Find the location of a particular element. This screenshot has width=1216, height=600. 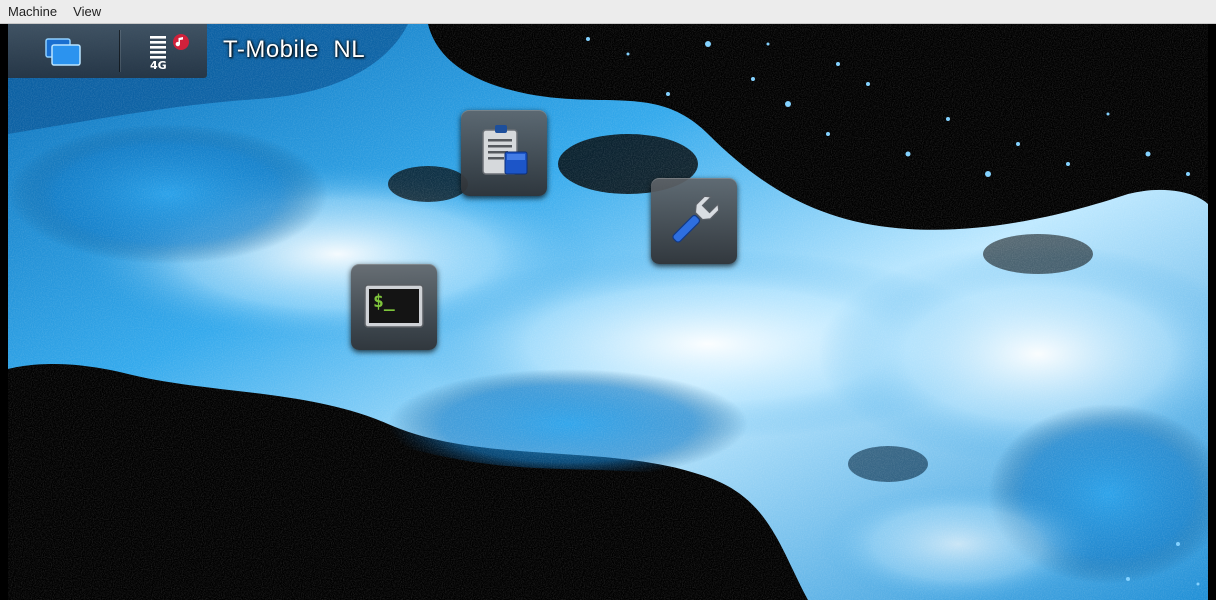

task-switcher-button is located at coordinates (63, 51).